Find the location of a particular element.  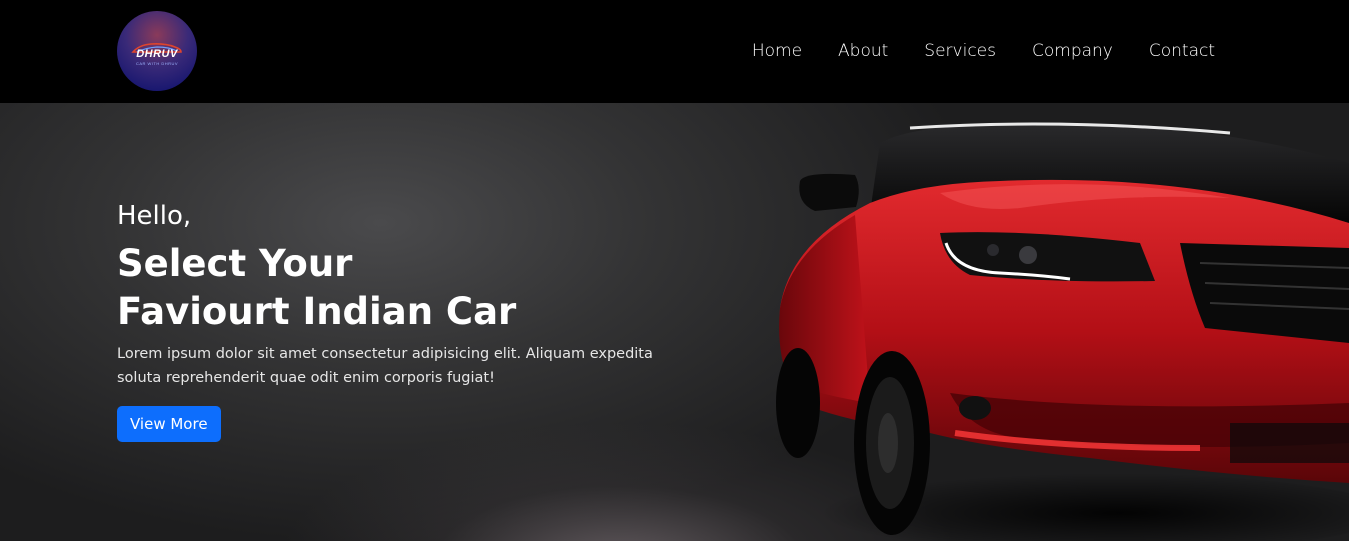

main-nav: Home About Services Company Contact is located at coordinates (983, 51).